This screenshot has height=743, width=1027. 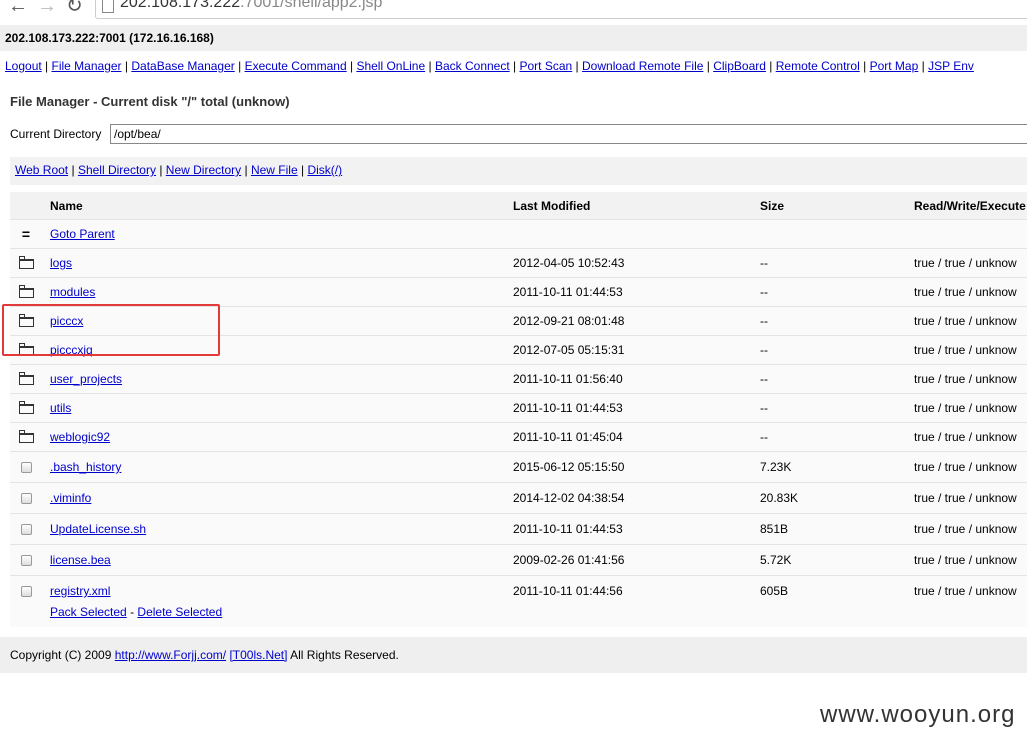 I want to click on column-rwx: Read/Write/Execute, so click(x=970, y=205).